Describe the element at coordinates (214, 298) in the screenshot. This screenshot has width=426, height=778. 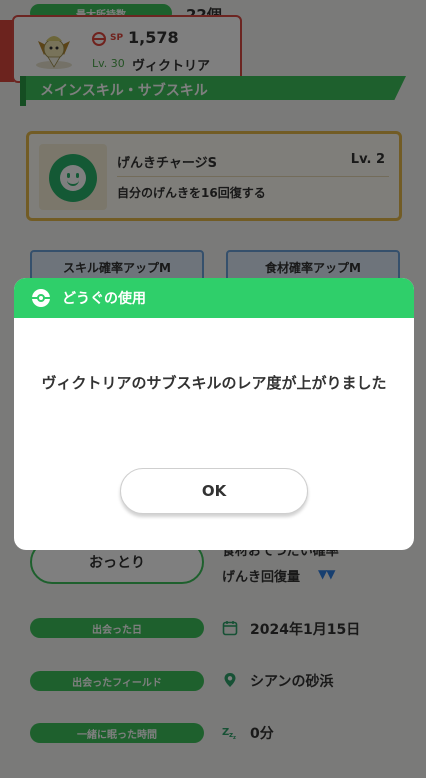
I see `dialog-header: どうぐの使用` at that location.